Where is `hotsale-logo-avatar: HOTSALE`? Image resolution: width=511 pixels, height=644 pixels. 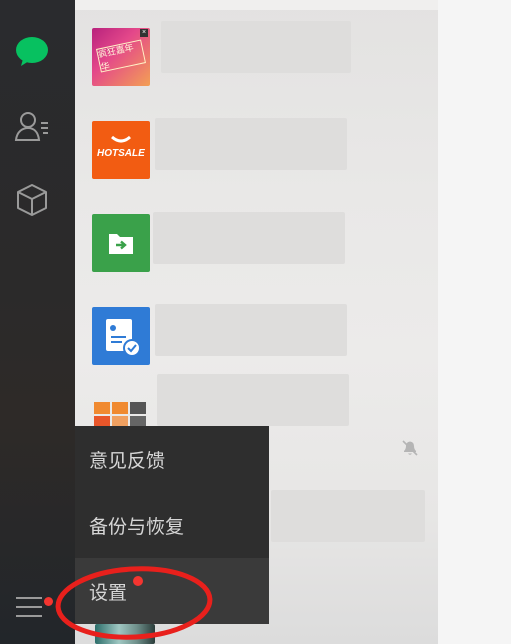
hotsale-logo-avatar: HOTSALE is located at coordinates (121, 150).